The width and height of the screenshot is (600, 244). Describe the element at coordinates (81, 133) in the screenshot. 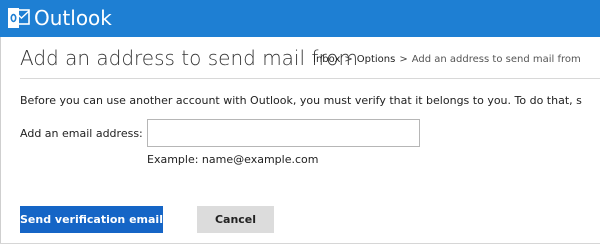

I see `email-field-label: Add an email address:` at that location.